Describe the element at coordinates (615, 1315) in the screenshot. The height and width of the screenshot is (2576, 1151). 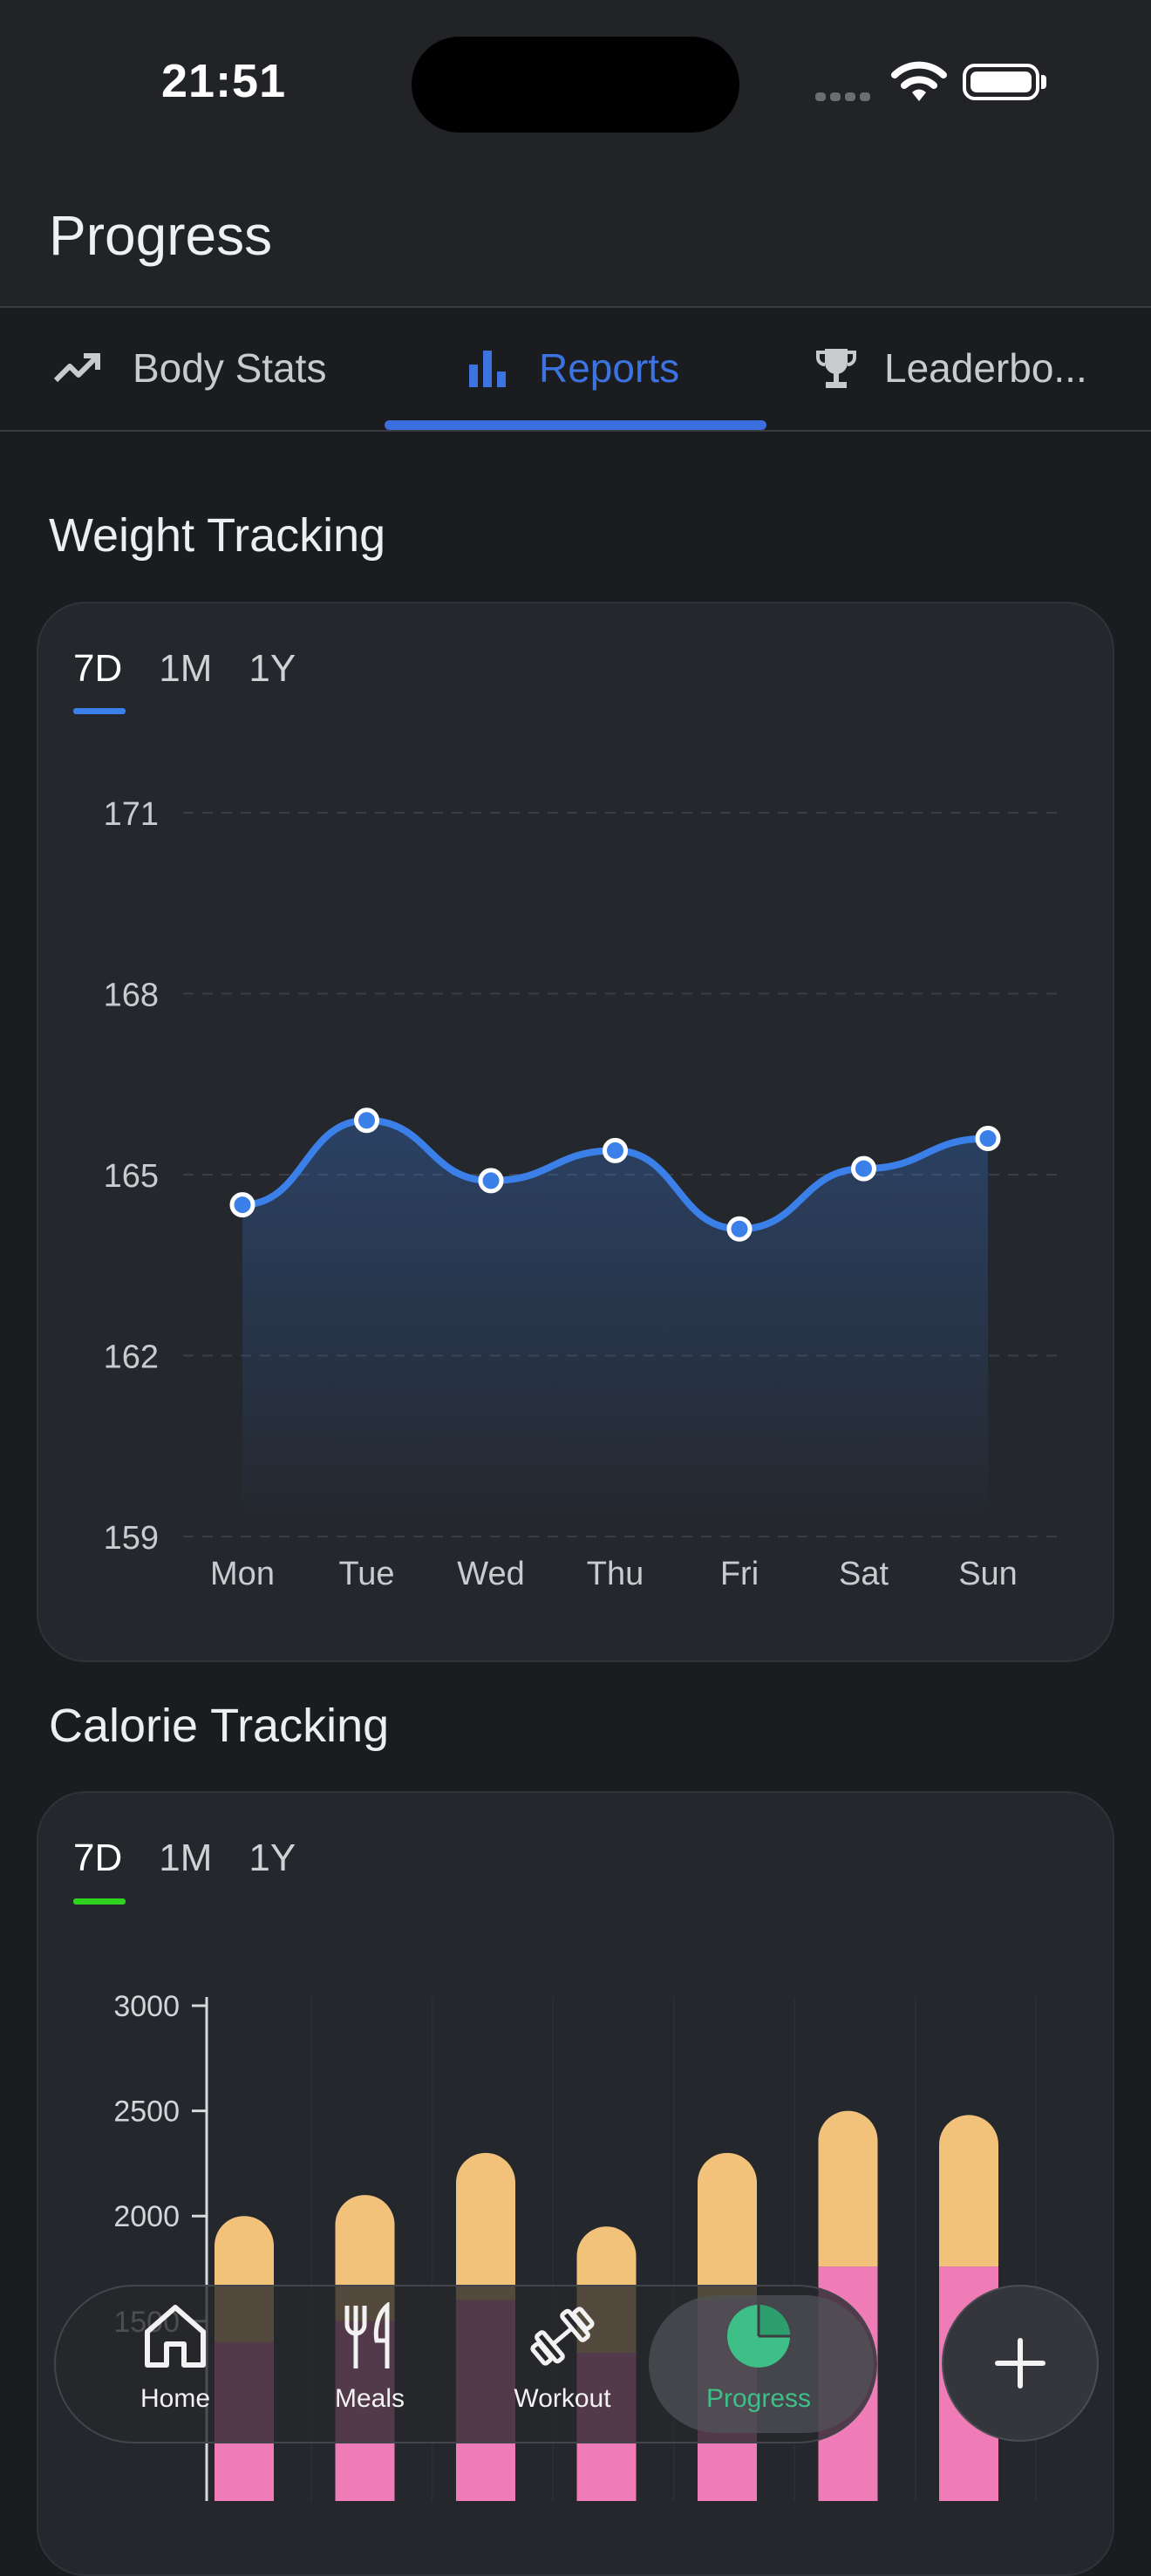
I see `weight-area` at that location.